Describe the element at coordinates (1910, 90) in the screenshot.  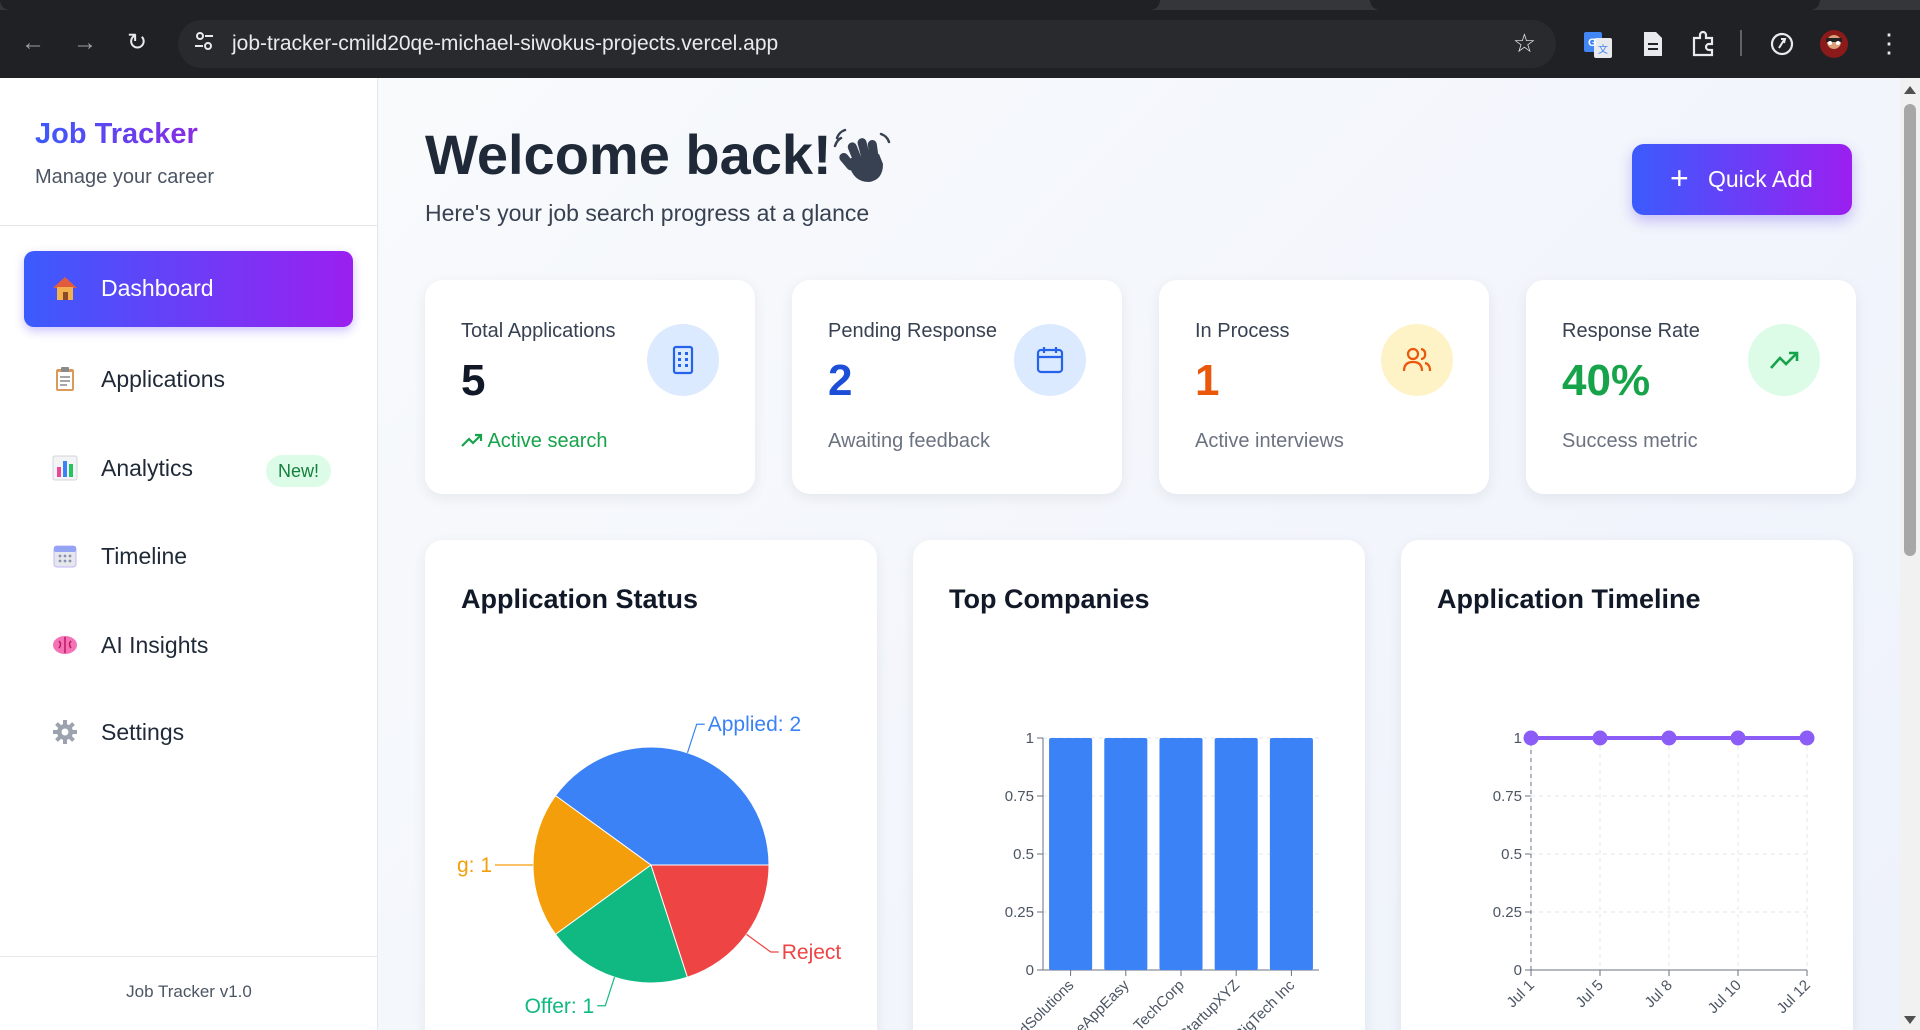
I see `scroll-up-arrow-icon` at that location.